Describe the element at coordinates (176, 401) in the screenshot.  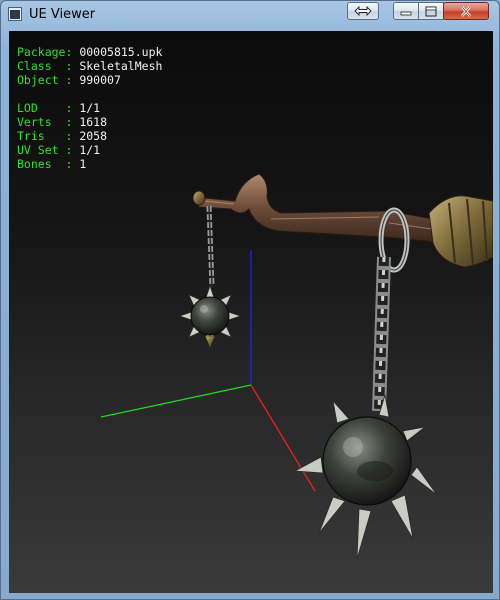
I see `axis-y-line` at that location.